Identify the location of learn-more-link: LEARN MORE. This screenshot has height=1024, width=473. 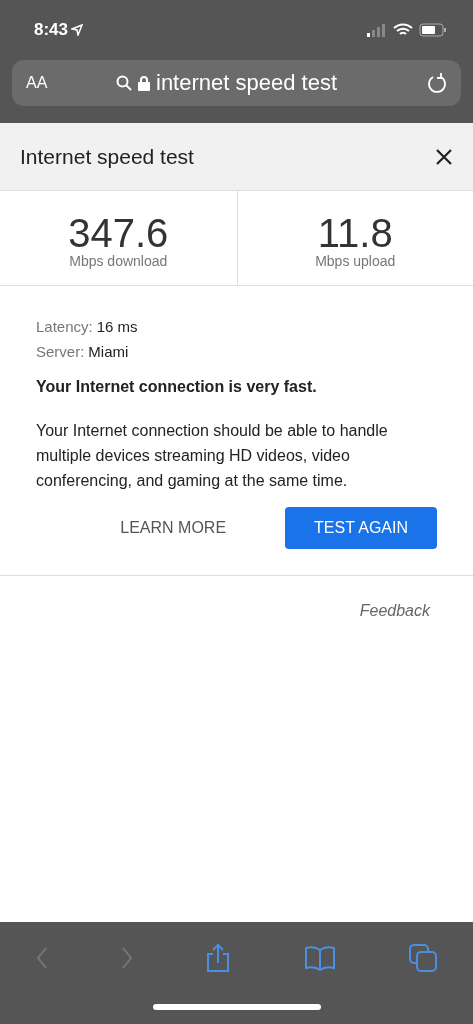
(173, 528).